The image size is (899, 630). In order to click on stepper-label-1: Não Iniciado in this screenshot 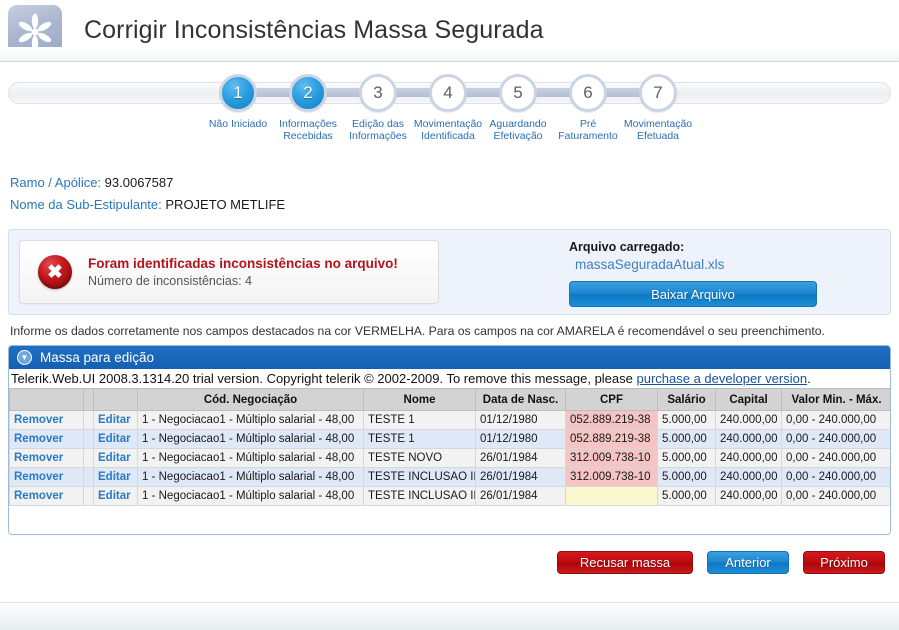, I will do `click(238, 124)`.